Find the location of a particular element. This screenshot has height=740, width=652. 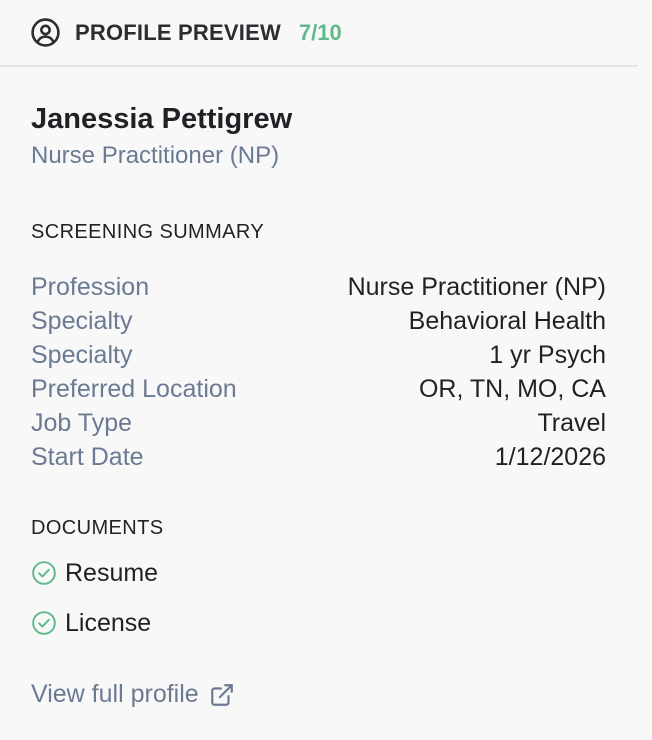

summary-label: Start Date is located at coordinates (87, 456).